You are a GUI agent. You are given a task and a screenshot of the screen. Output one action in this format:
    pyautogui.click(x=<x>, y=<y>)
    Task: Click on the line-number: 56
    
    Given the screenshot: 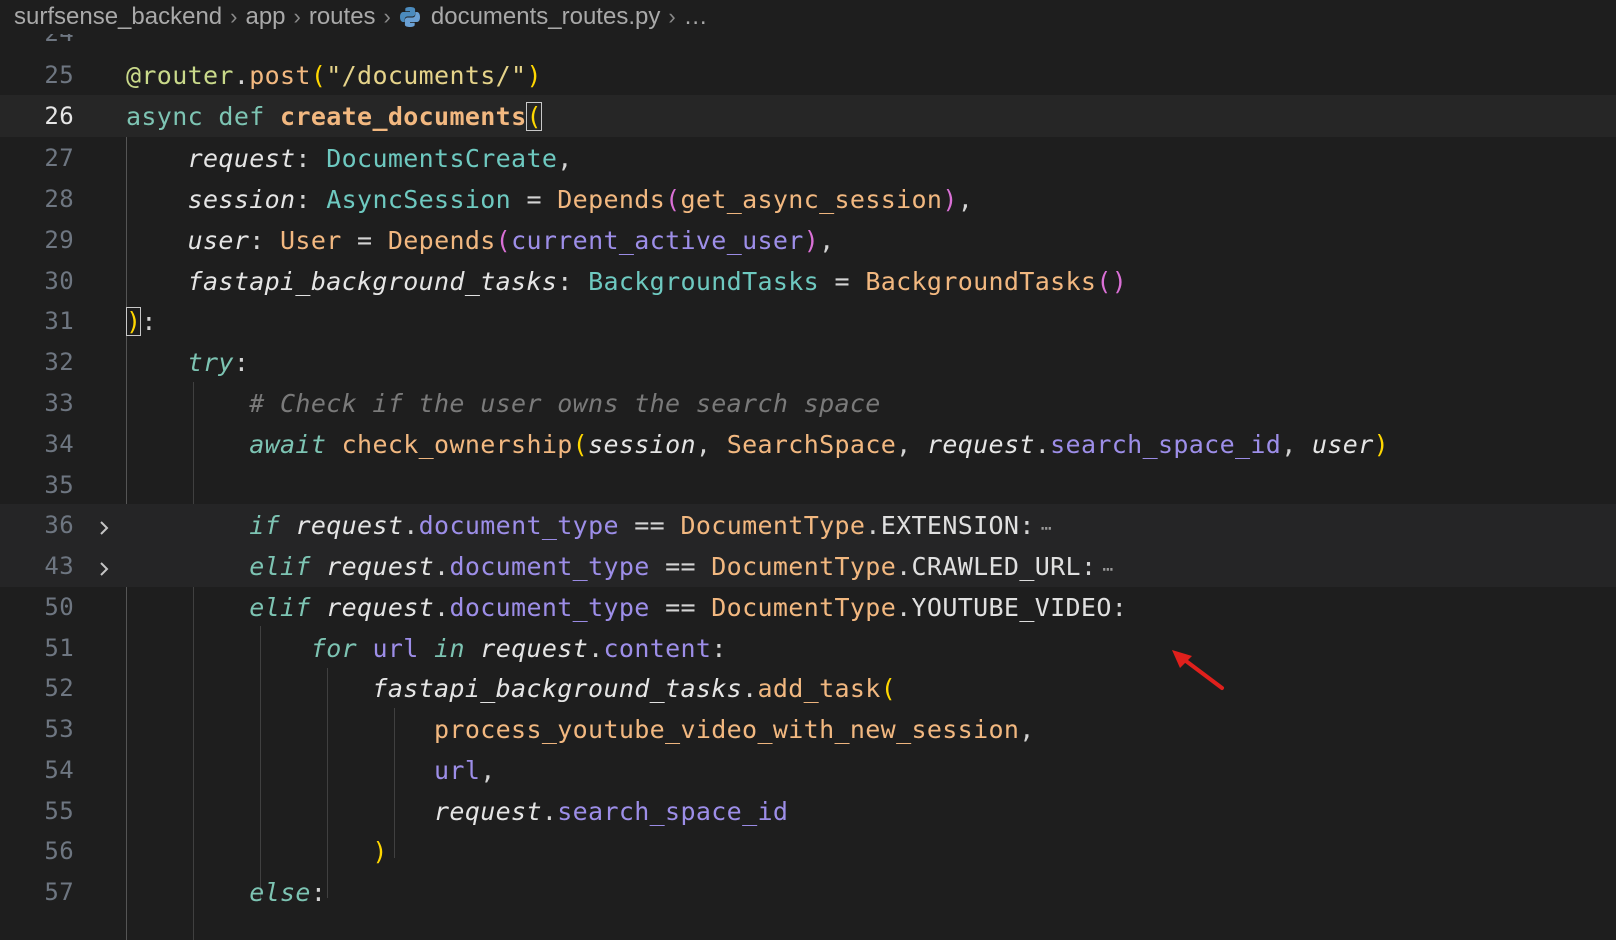 What is the action you would take?
    pyautogui.click(x=59, y=851)
    